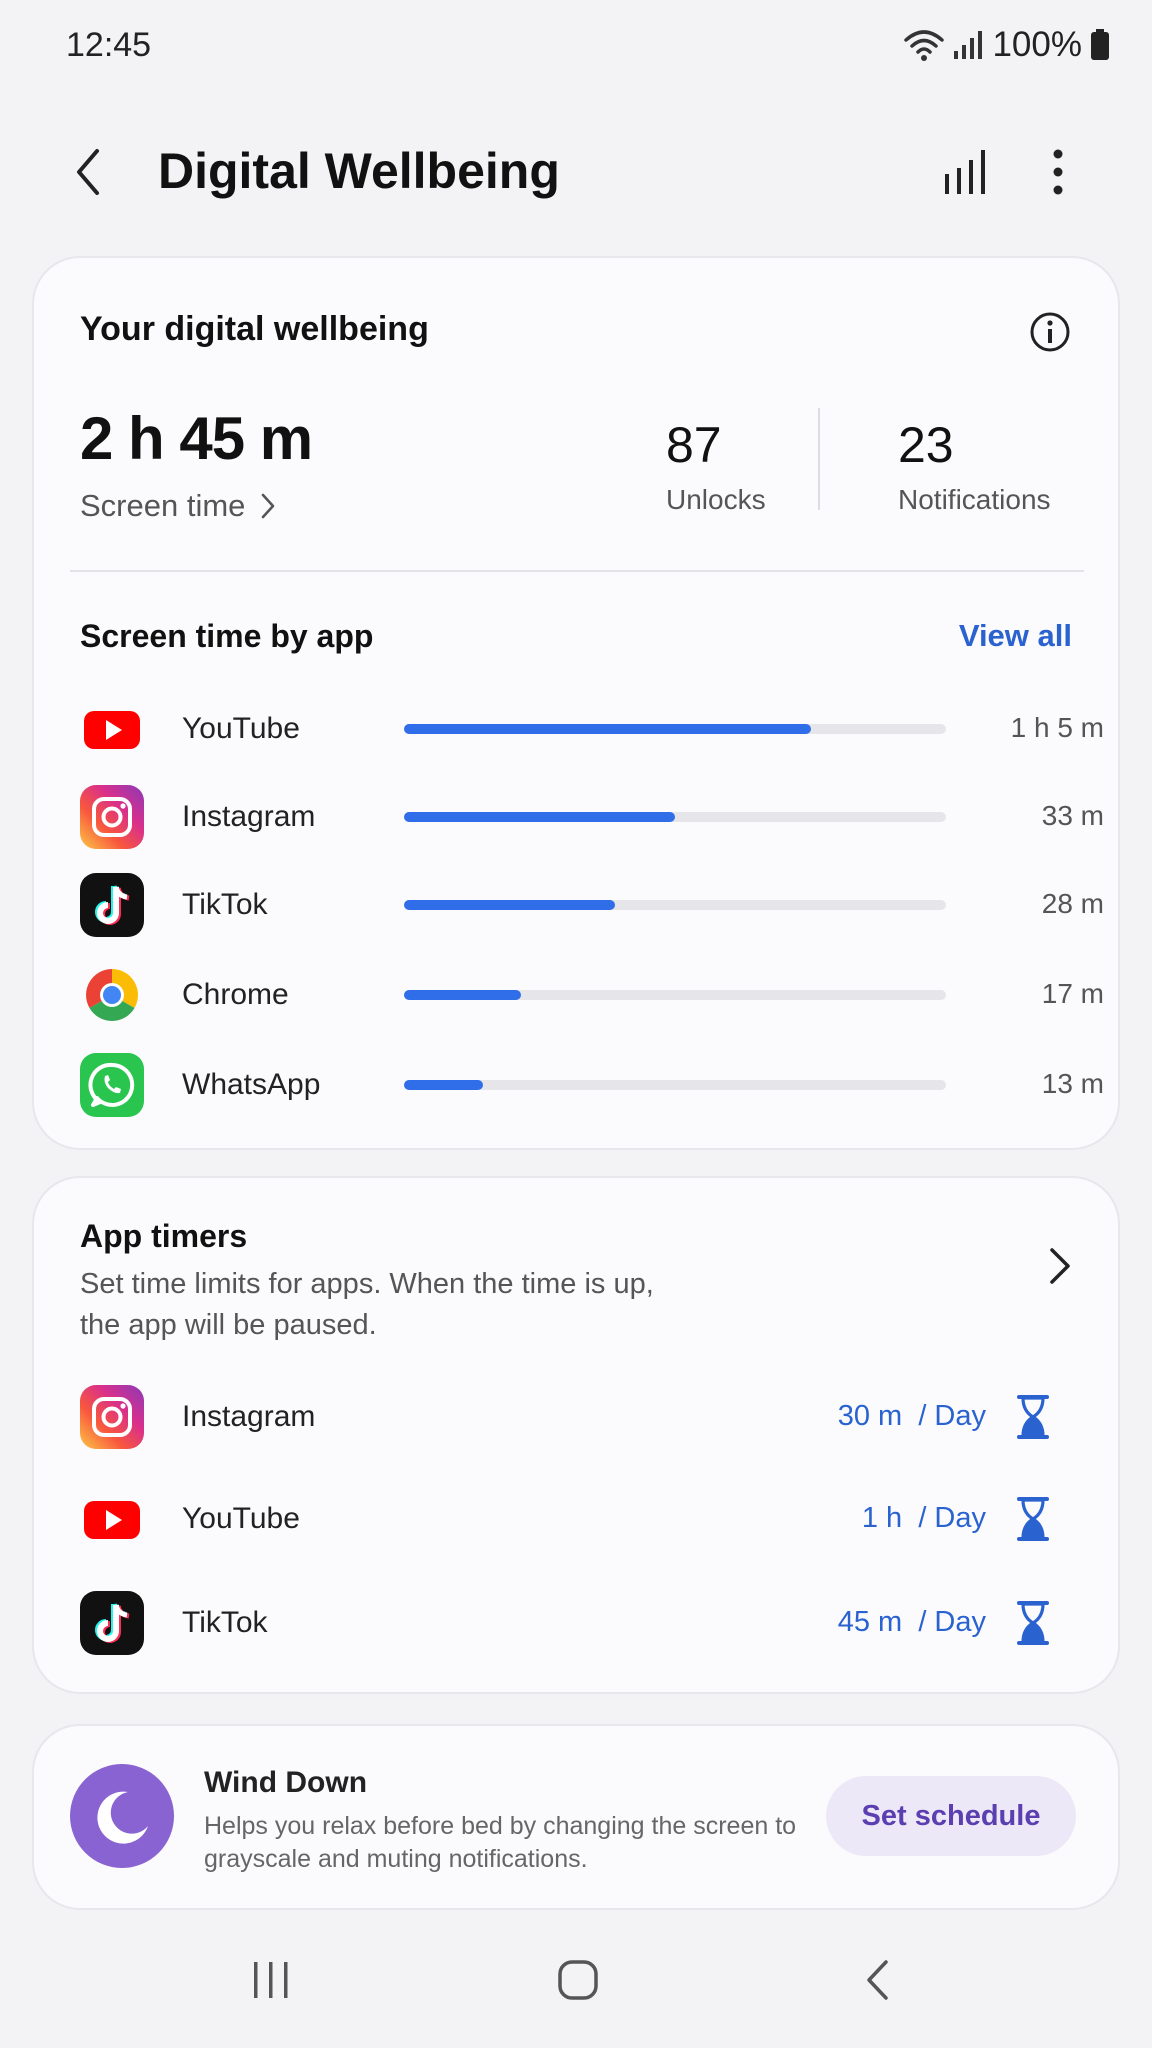  Describe the element at coordinates (576, 172) in the screenshot. I see `app-bar: Digital Wellbeing` at that location.